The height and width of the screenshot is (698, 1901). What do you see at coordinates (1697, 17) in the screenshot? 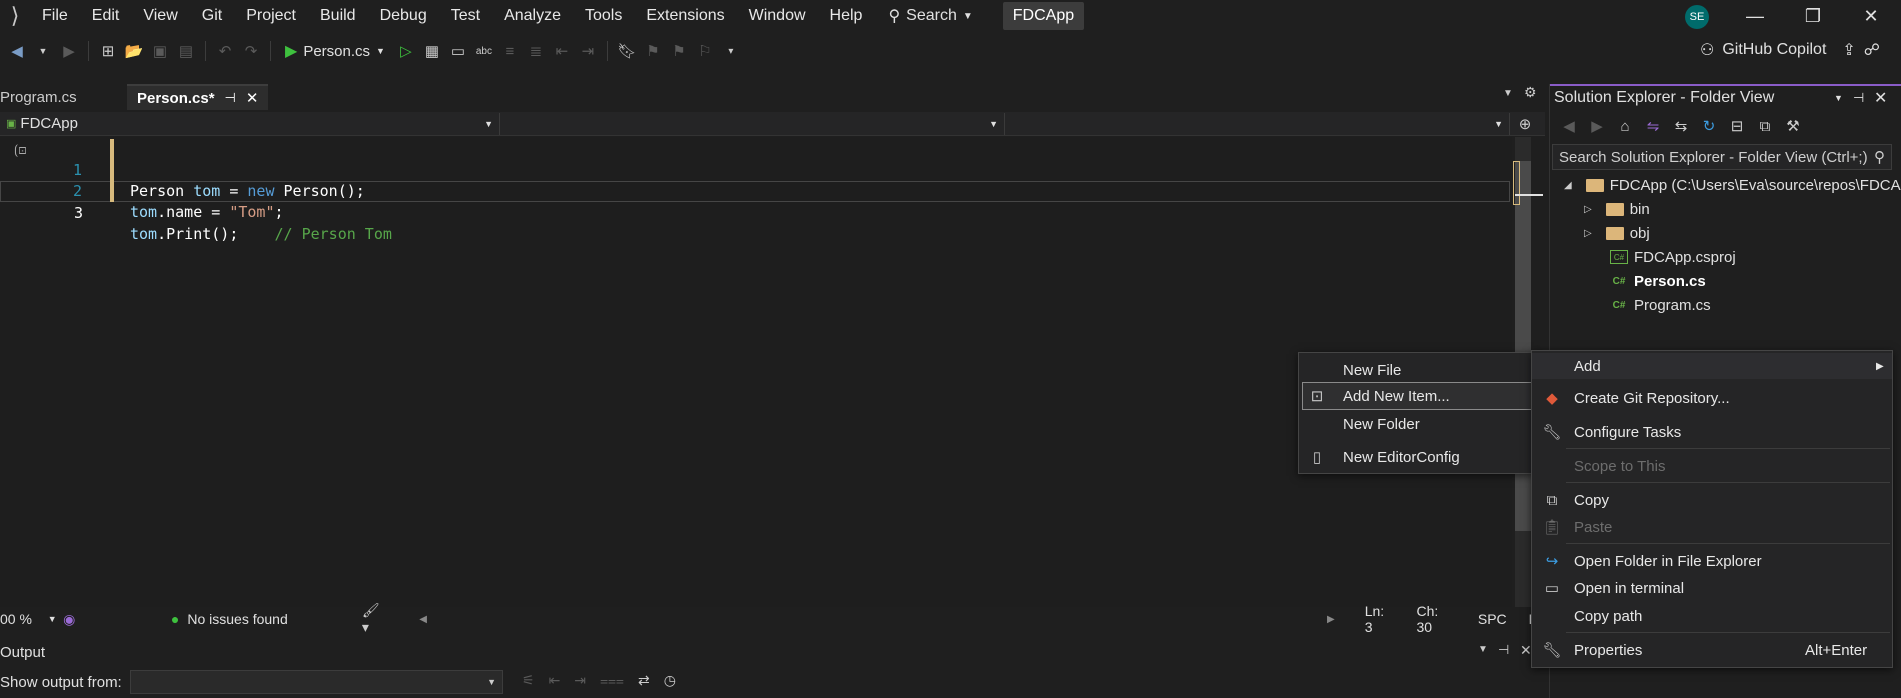
I see `avatar: SE` at bounding box center [1697, 17].